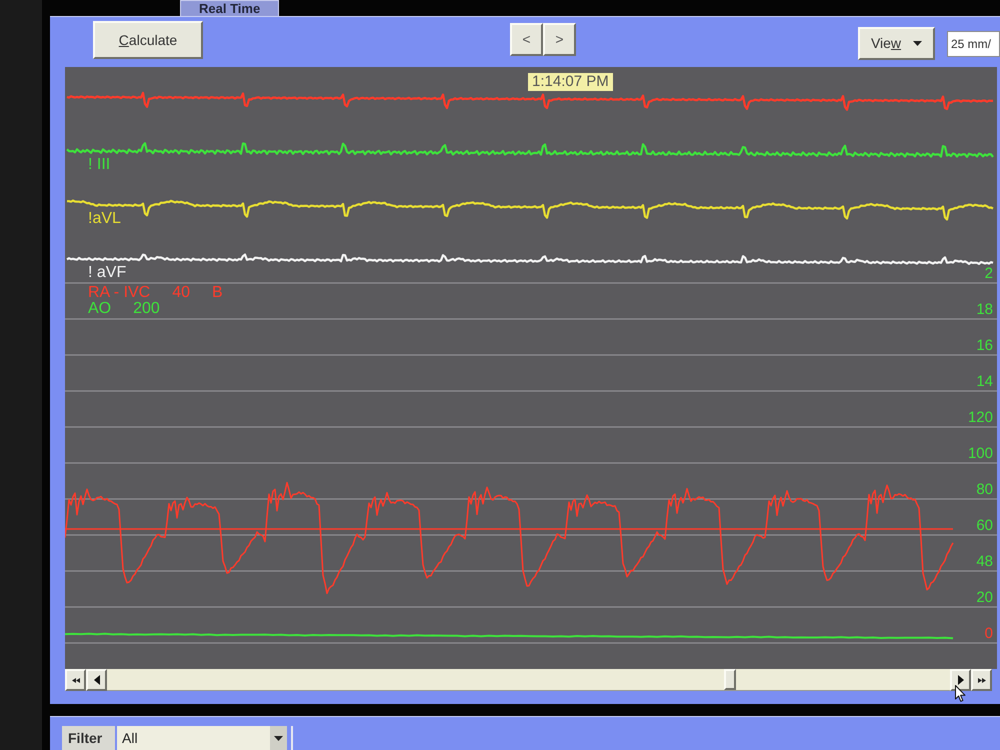  I want to click on scroll-left-button, so click(96, 680).